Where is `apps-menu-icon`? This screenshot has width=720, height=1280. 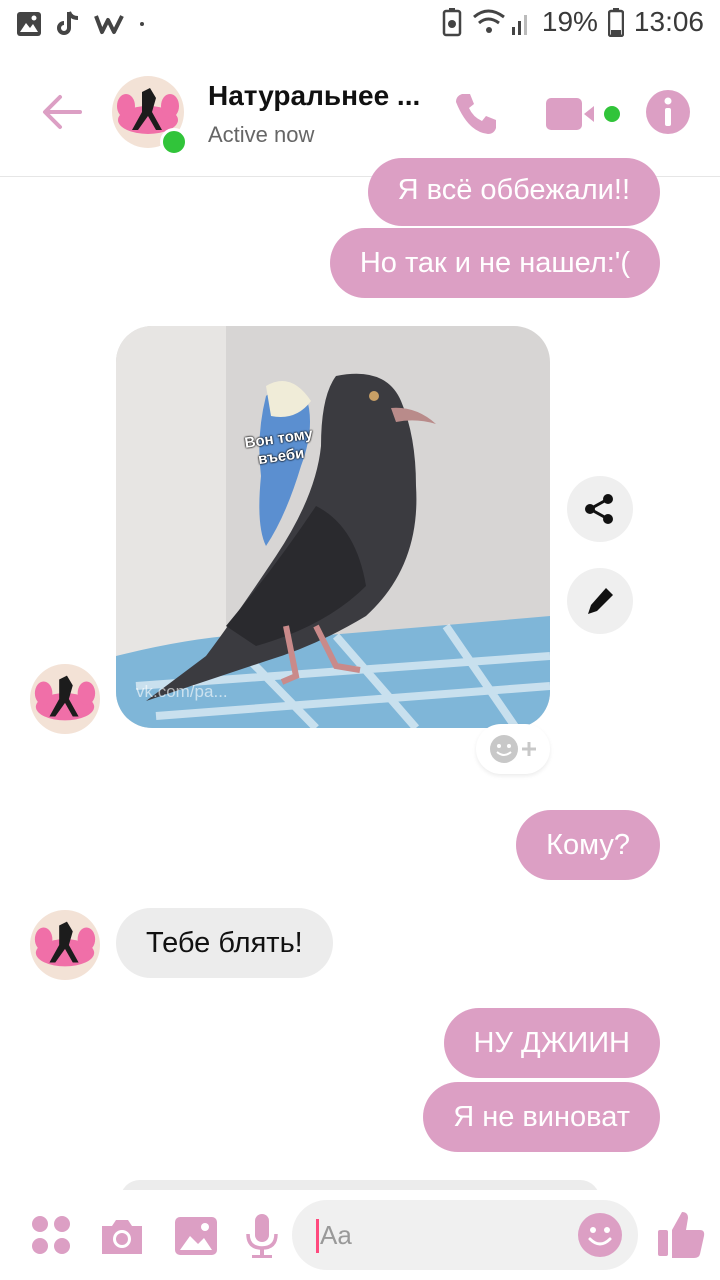 apps-menu-icon is located at coordinates (52, 1236).